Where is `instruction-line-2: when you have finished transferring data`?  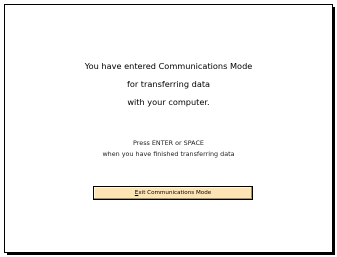
instruction-line-2: when you have finished transferring data is located at coordinates (168, 154).